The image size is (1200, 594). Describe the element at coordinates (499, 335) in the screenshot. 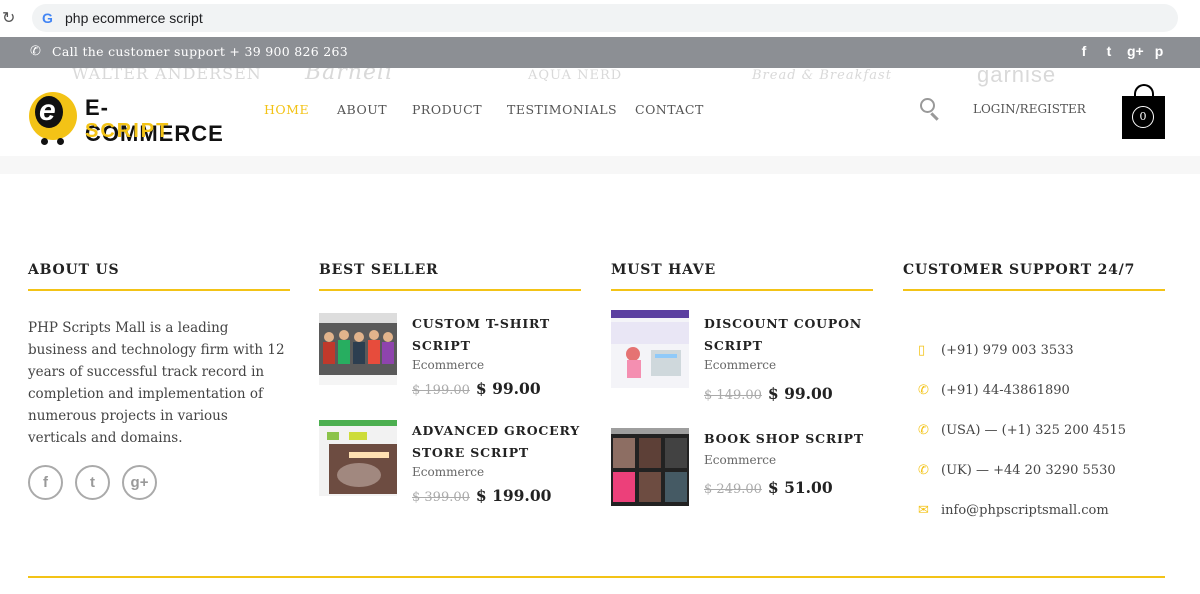

I see `product-title: CUSTOM T-SHIRT SCRIPT` at that location.